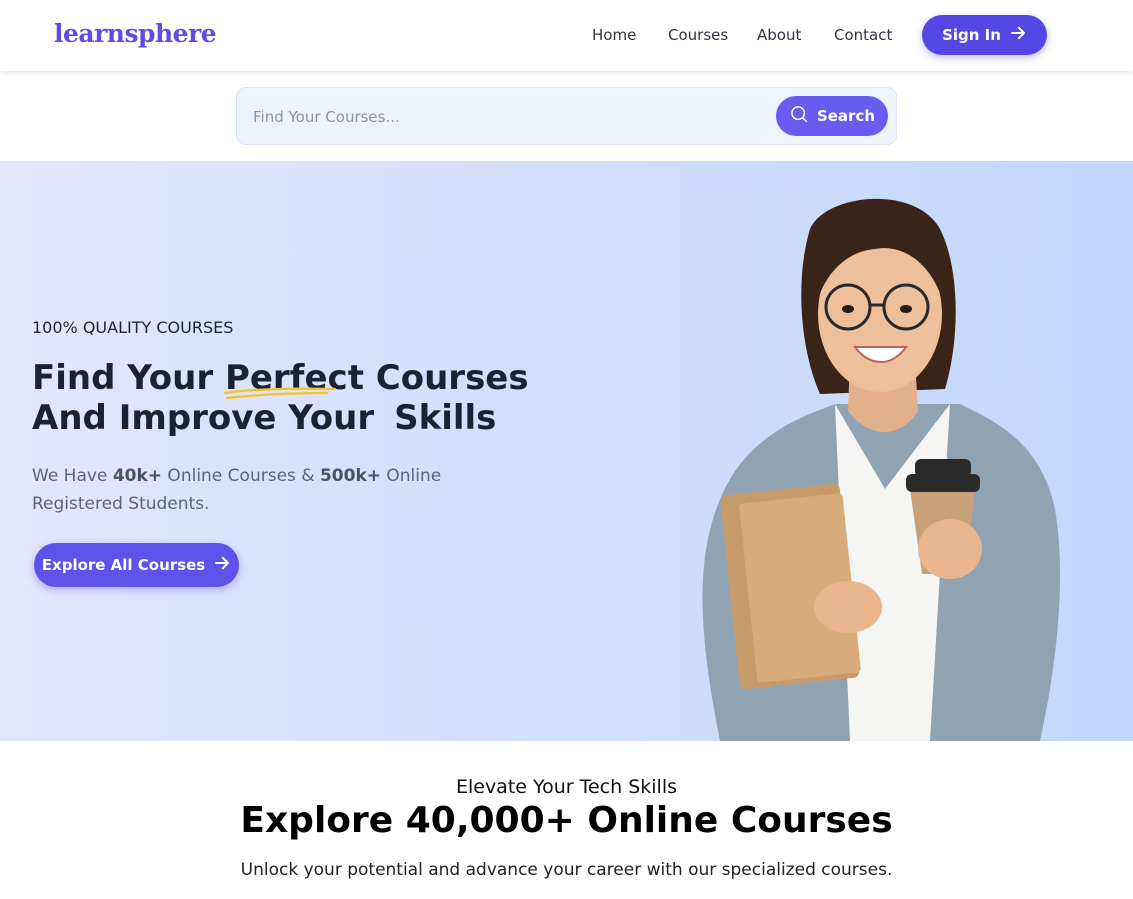 This screenshot has width=1133, height=899. Describe the element at coordinates (123, 565) in the screenshot. I see `explore-button-label: Explore All Courses` at that location.